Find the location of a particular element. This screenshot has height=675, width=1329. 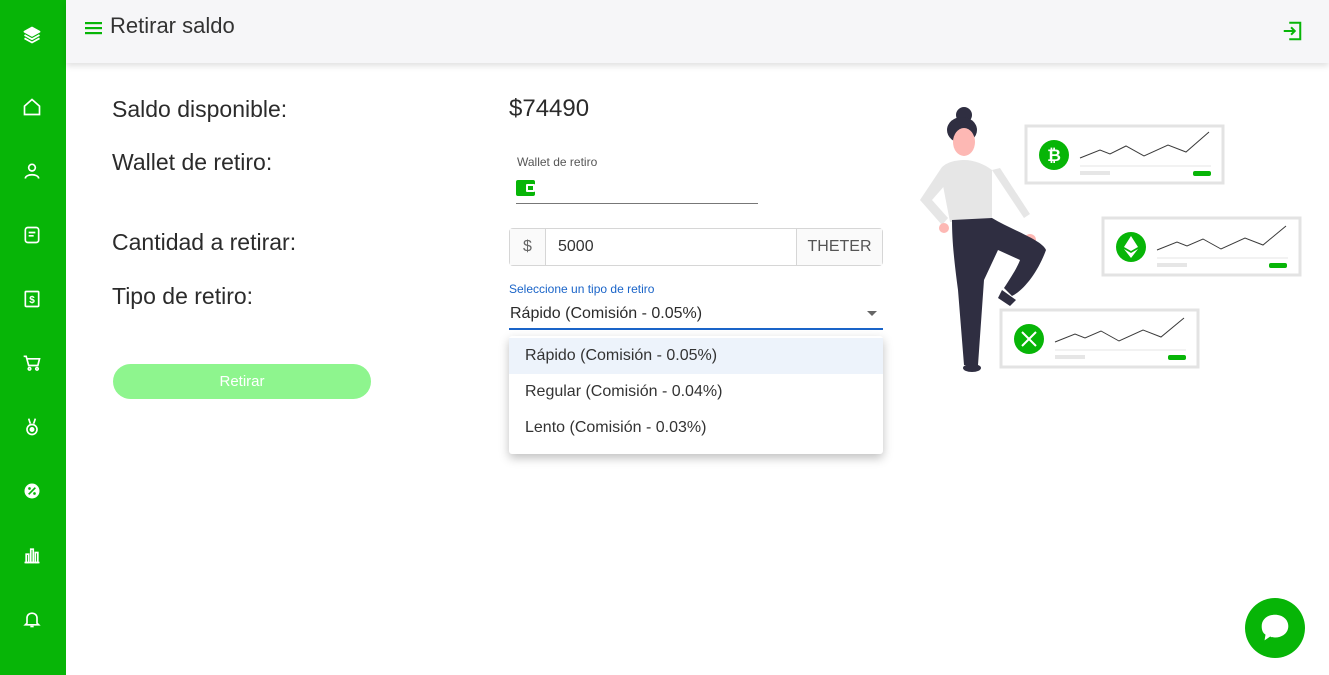

sidebar: $ is located at coordinates (33, 337).